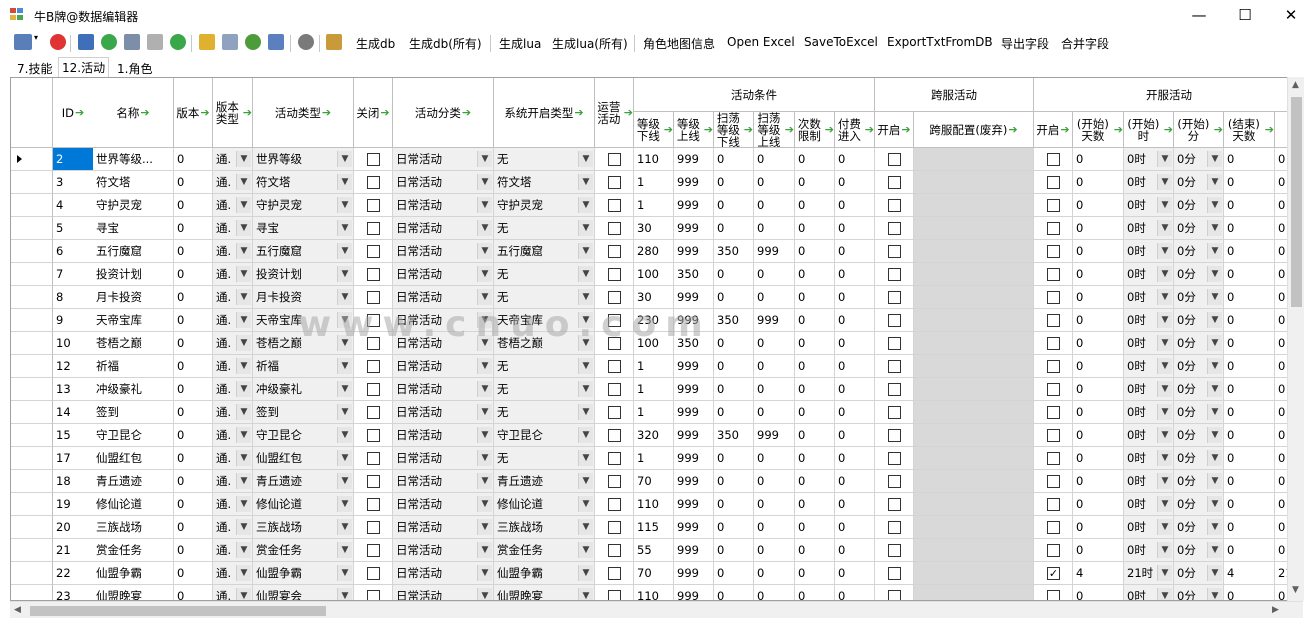 This screenshot has height=632, width=1314. What do you see at coordinates (303, 366) in the screenshot?
I see `combo-cell: 祈福 ▼` at bounding box center [303, 366].